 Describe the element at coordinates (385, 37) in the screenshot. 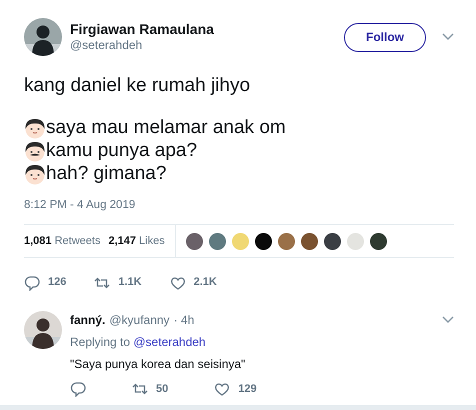

I see `follow-button: Follow` at that location.